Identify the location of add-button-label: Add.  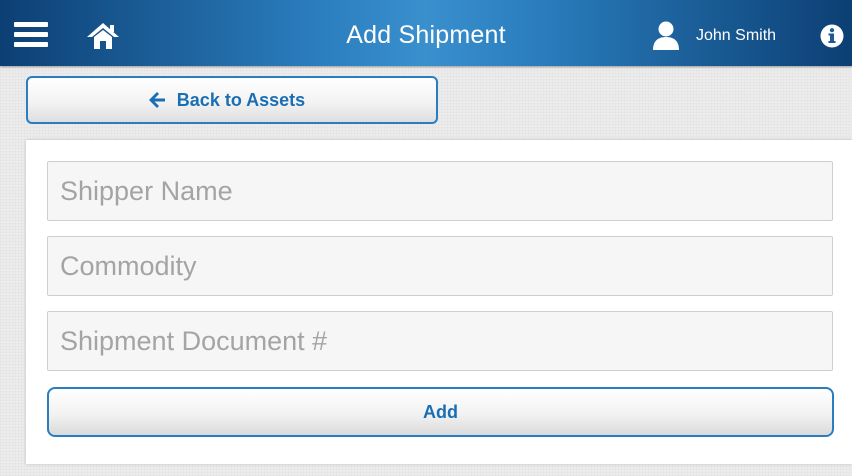
(440, 411).